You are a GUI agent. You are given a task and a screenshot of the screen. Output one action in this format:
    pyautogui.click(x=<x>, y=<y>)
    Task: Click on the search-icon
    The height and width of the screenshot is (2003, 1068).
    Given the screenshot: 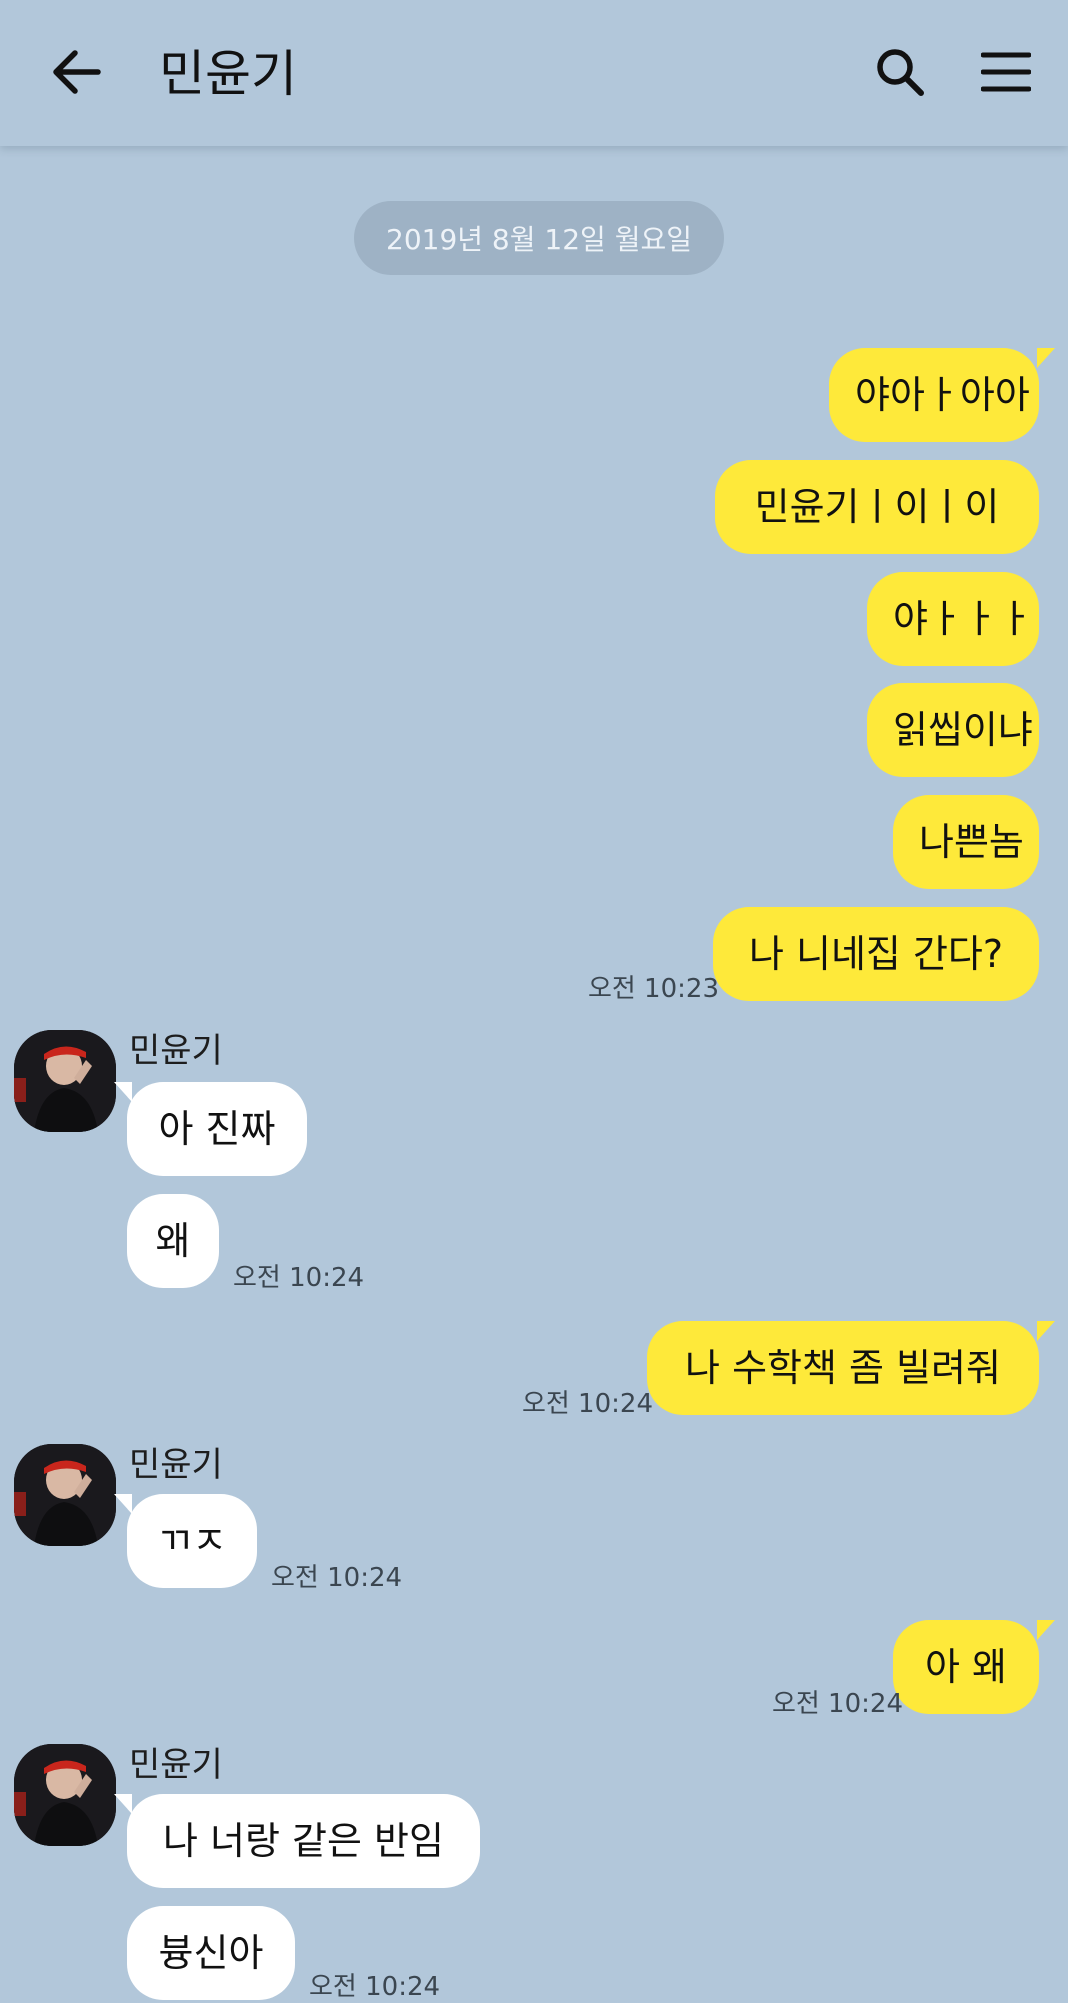 What is the action you would take?
    pyautogui.click(x=900, y=72)
    